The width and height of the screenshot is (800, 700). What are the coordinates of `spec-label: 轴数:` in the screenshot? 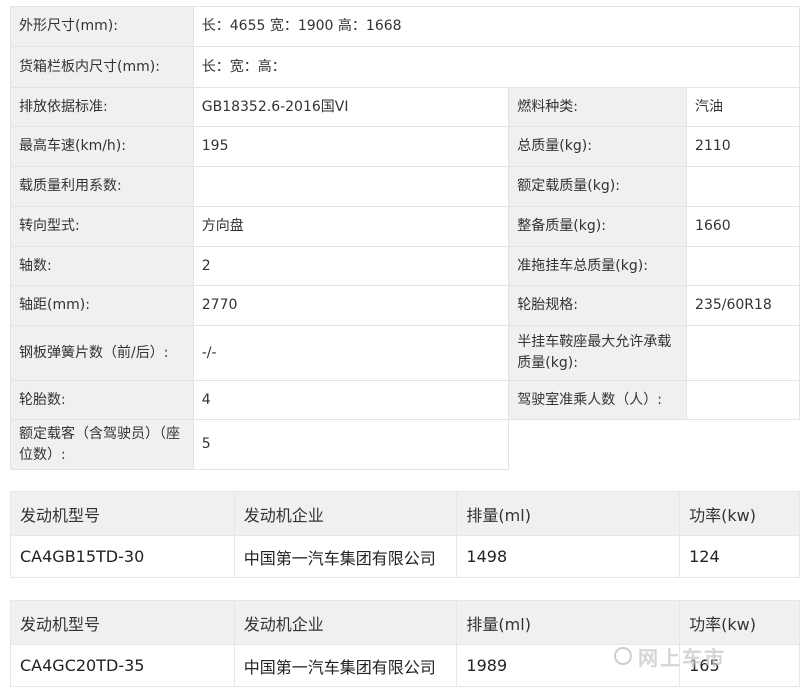 It's located at (102, 266).